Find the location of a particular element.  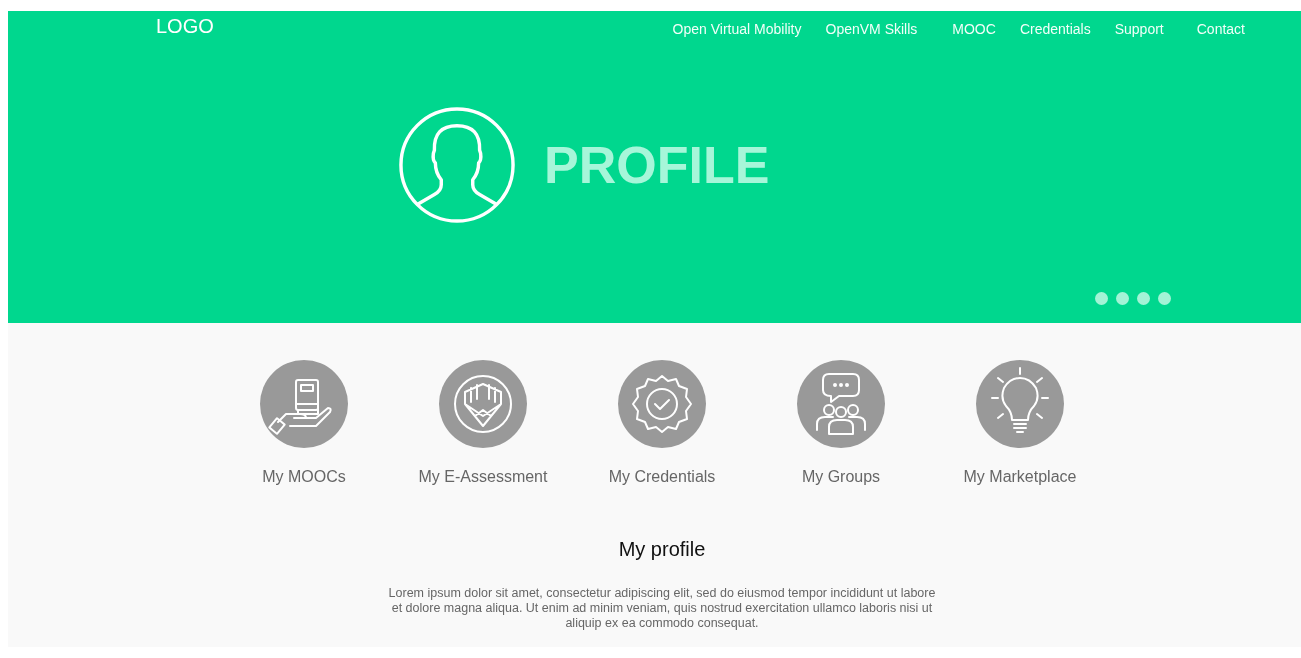

nav-link: MOOC is located at coordinates (974, 29).